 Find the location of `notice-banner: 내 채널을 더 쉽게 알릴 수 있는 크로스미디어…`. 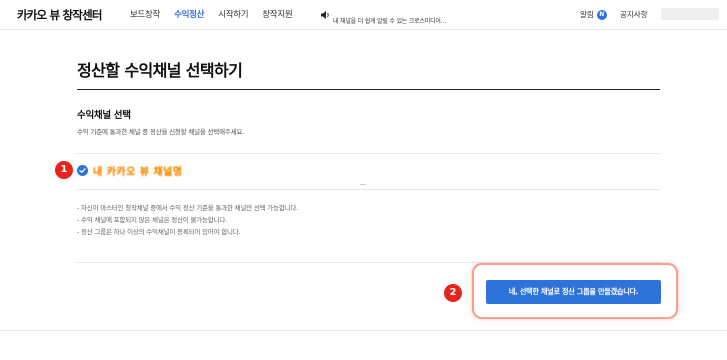

notice-banner: 내 채널을 더 쉽게 알릴 수 있는 크로스미디어… is located at coordinates (383, 17).